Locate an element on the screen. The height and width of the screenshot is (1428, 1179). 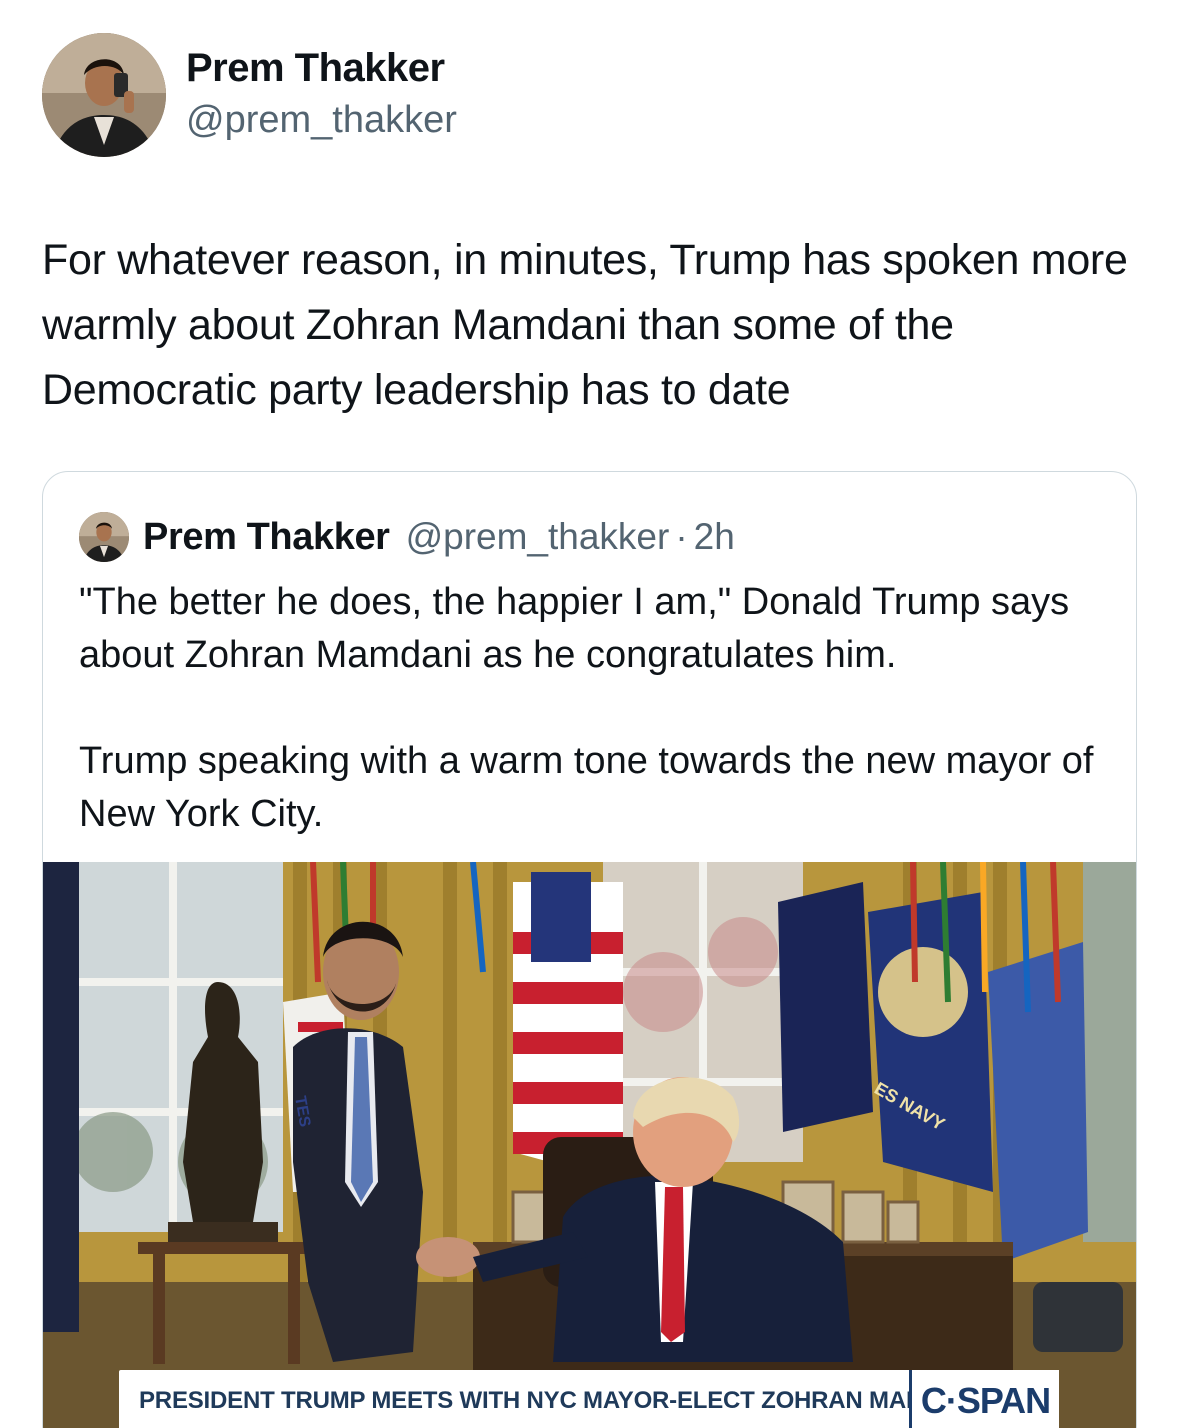
quoted-author-avatar is located at coordinates (104, 537).